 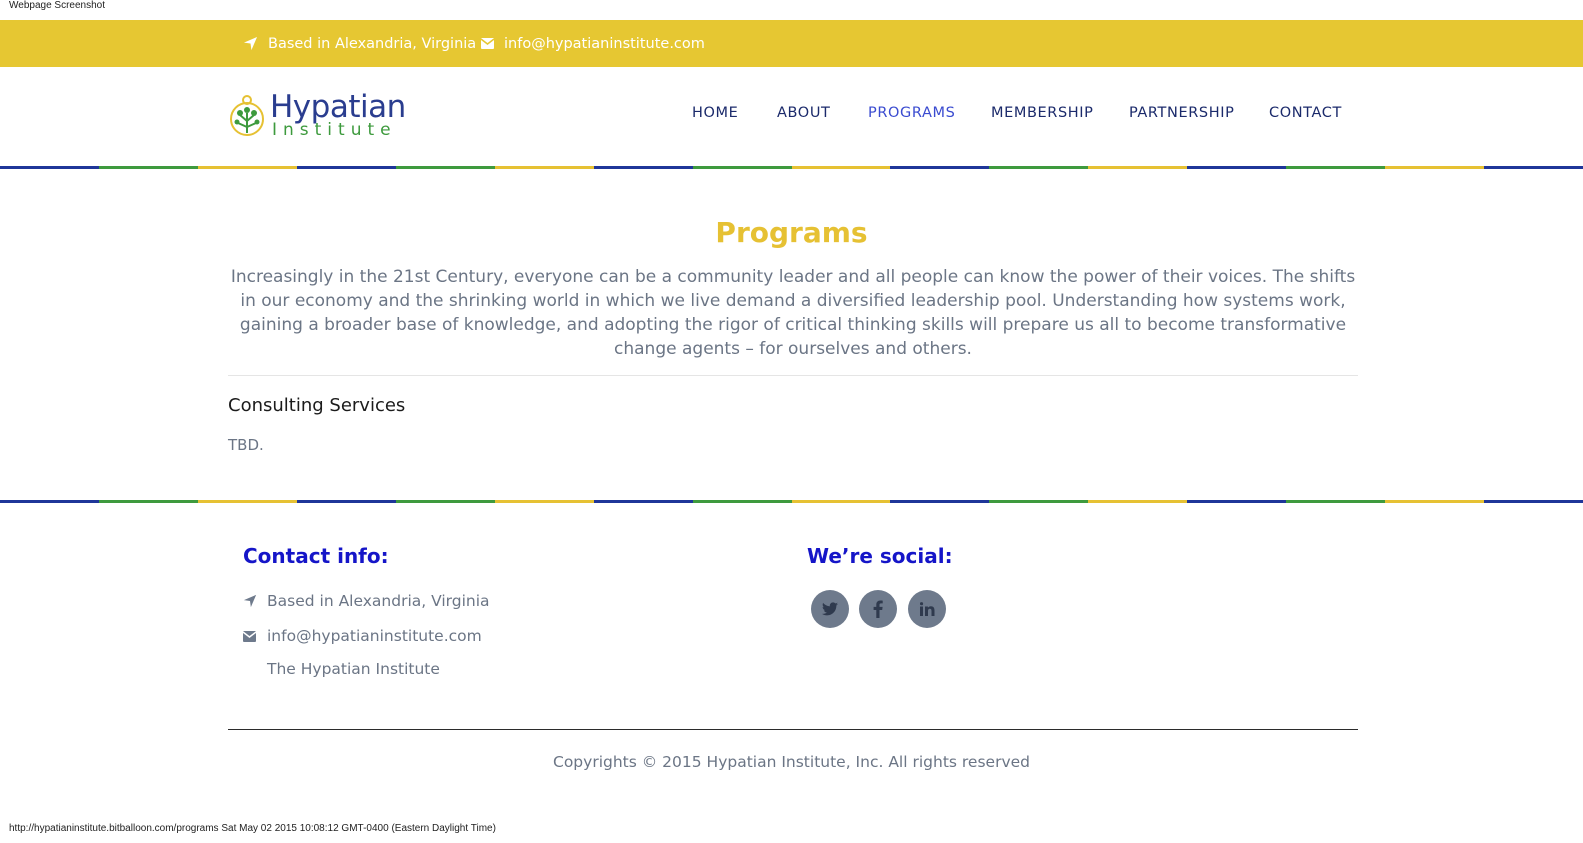 What do you see at coordinates (378, 601) in the screenshot?
I see `footer-location-text: Based in Alexandria, Virginia` at bounding box center [378, 601].